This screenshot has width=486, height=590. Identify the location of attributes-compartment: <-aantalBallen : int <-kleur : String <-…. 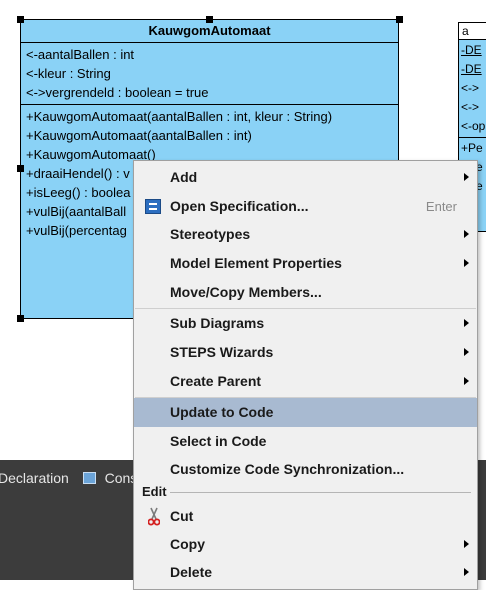
(209, 74).